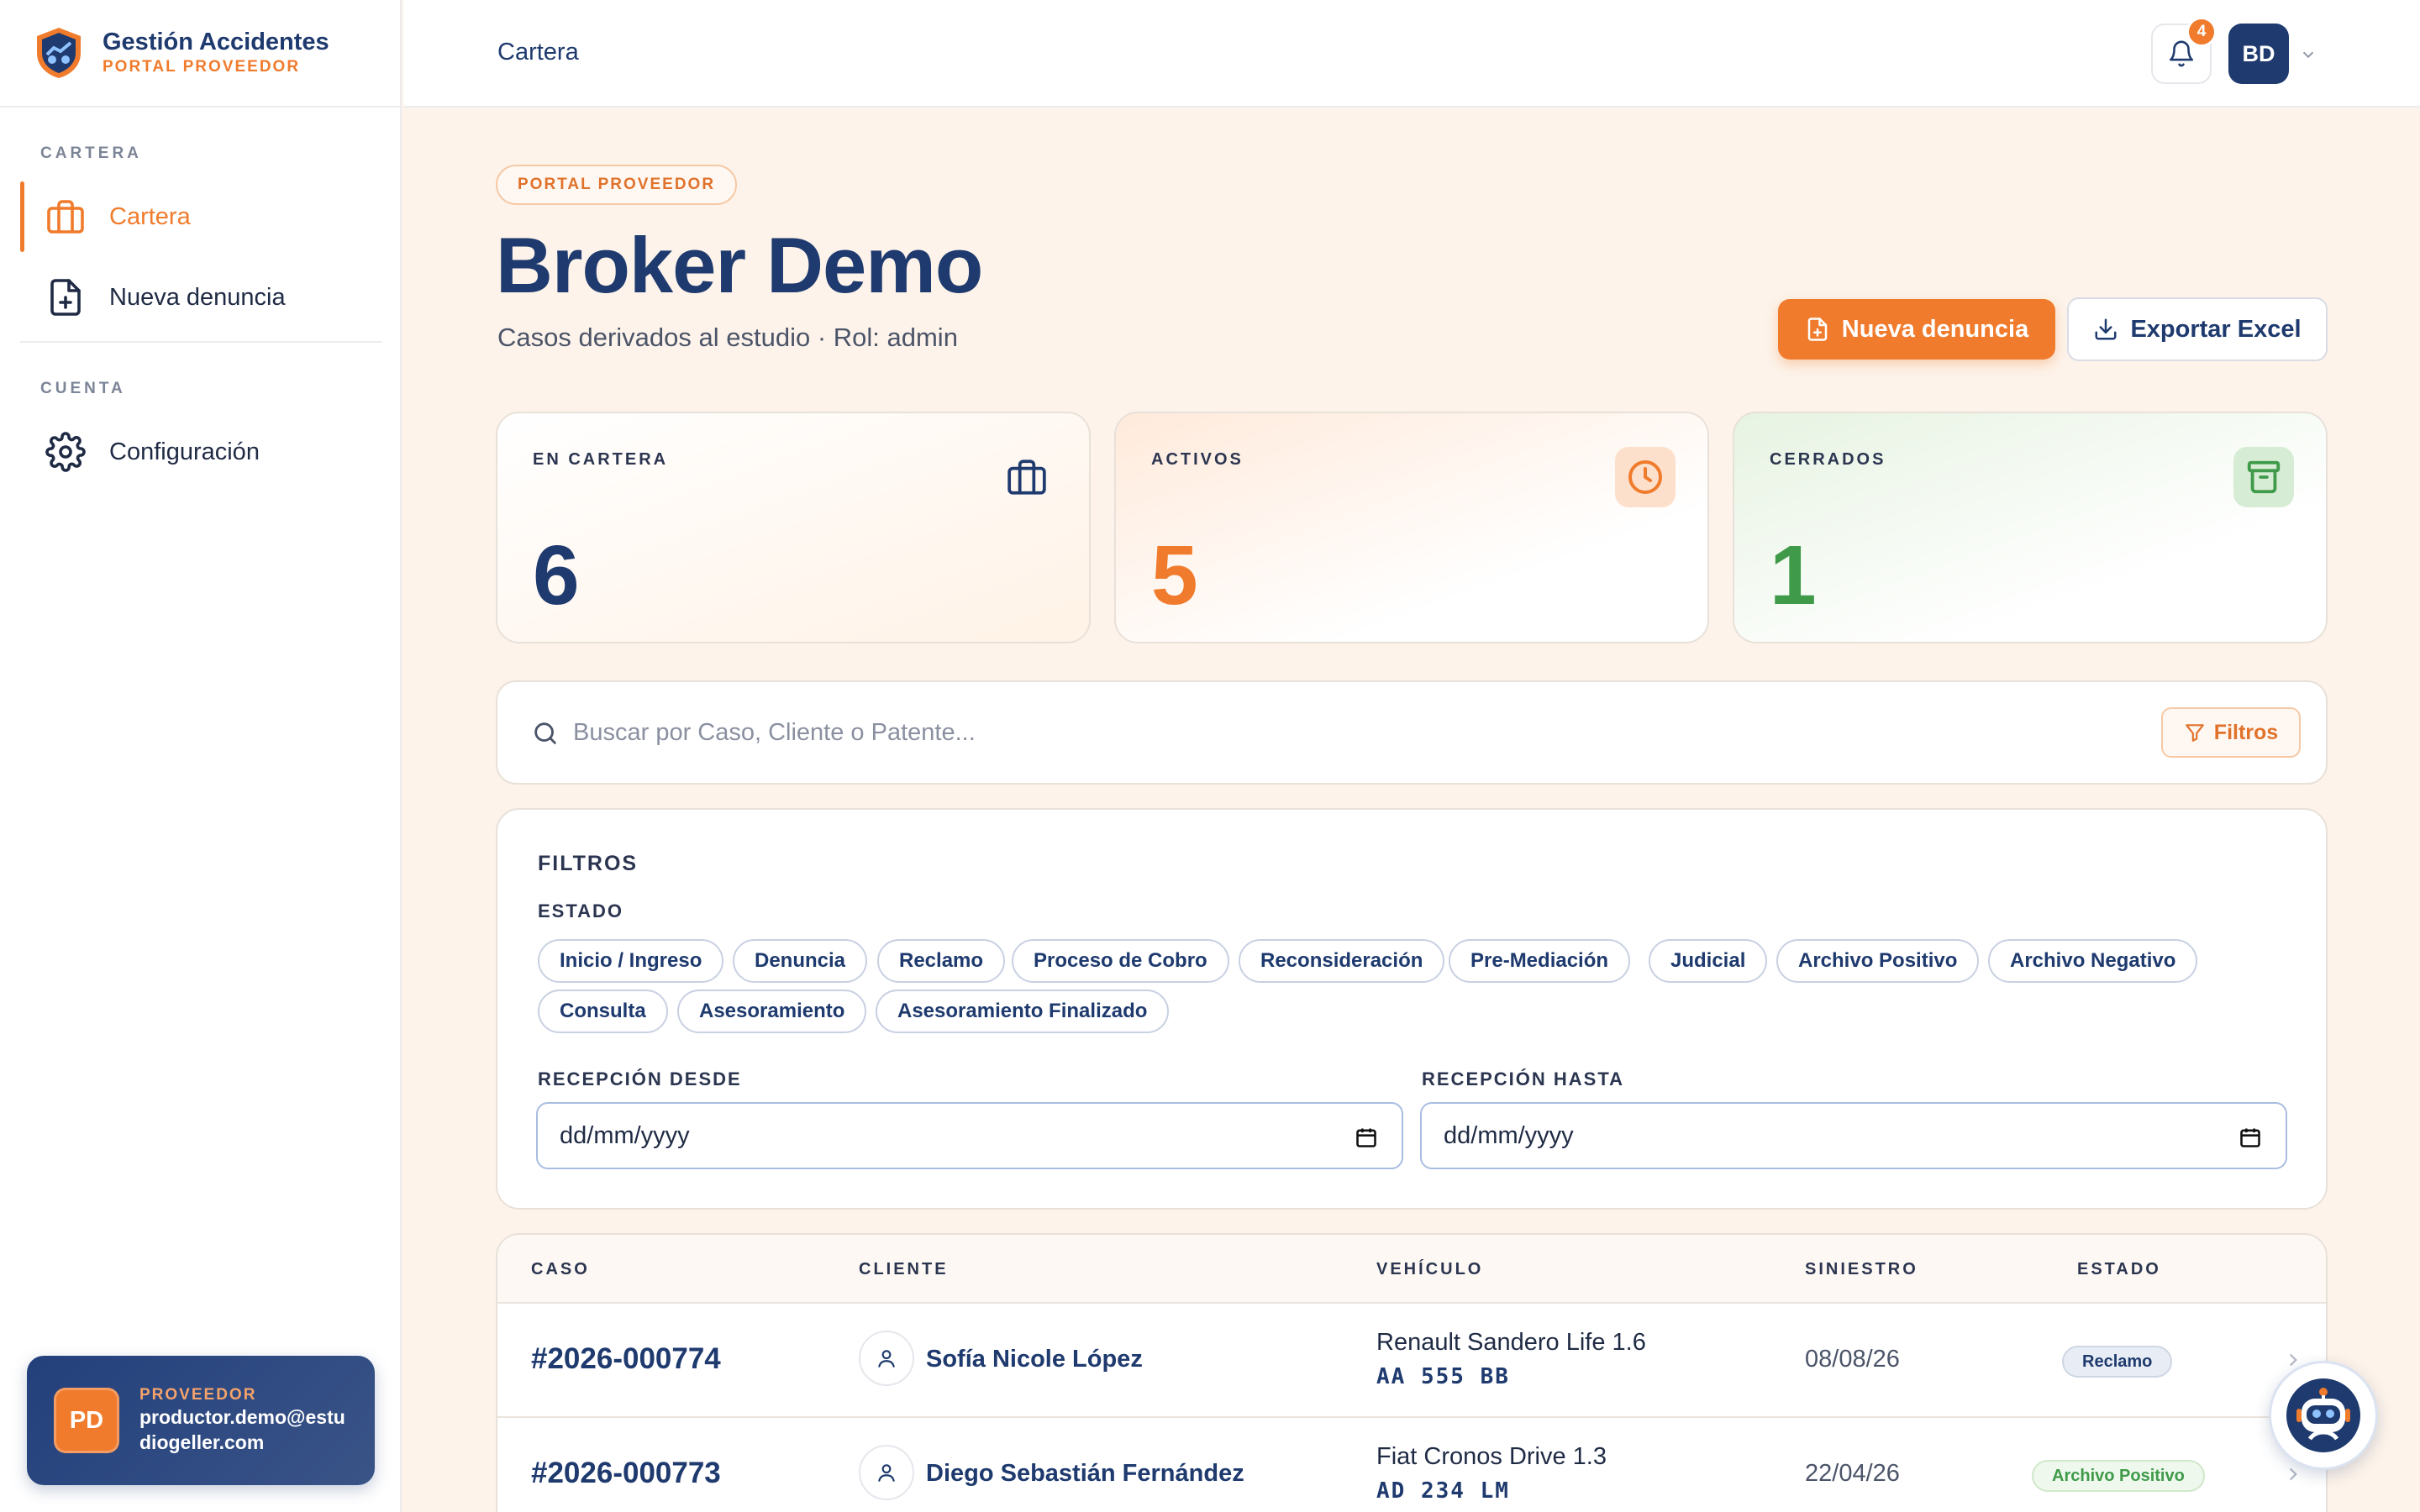 The height and width of the screenshot is (1512, 2420). I want to click on vehicle-plate: AD 234 LM, so click(1443, 1491).